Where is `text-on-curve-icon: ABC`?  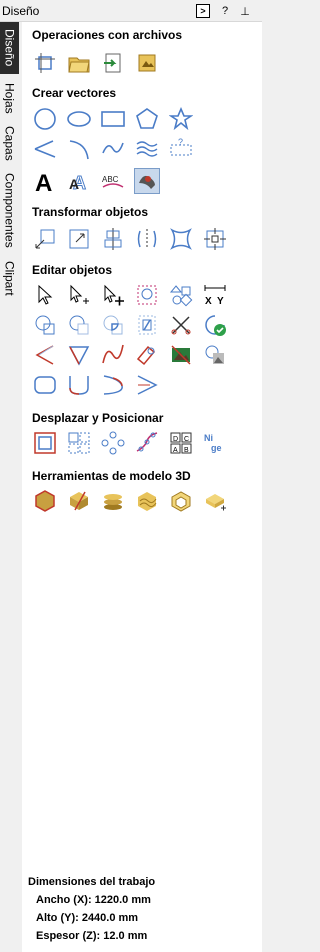 text-on-curve-icon: ABC is located at coordinates (113, 181).